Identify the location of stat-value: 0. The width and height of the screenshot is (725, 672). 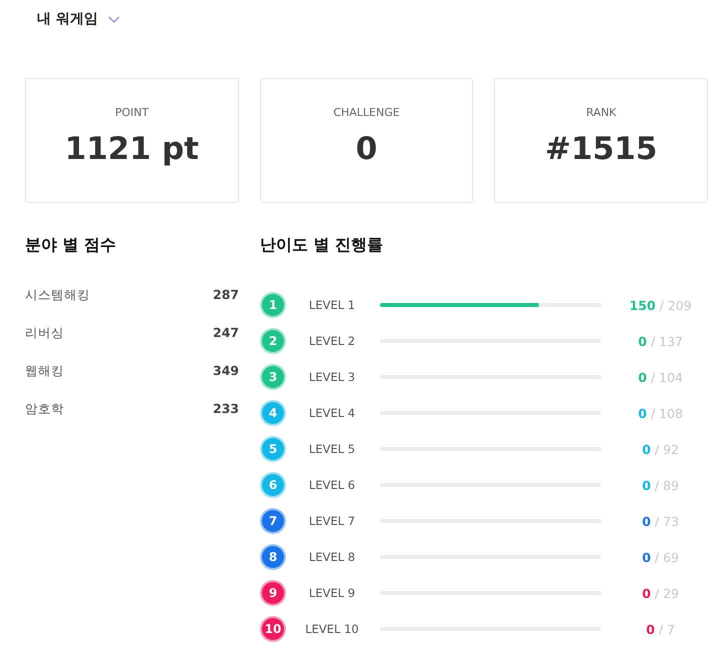
(367, 149).